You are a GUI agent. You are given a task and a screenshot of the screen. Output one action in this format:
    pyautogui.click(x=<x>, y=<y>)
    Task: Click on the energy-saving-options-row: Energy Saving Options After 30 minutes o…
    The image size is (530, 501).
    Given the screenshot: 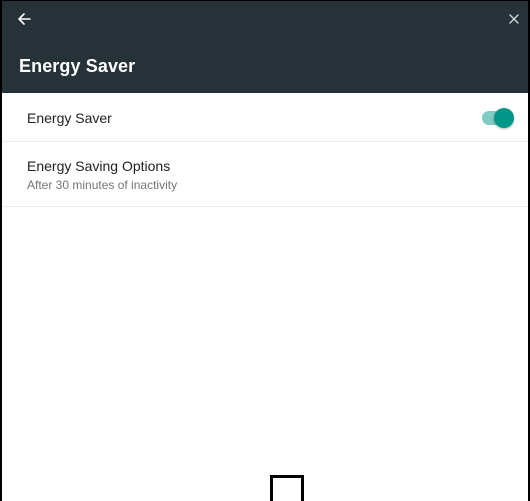 What is the action you would take?
    pyautogui.click(x=265, y=174)
    